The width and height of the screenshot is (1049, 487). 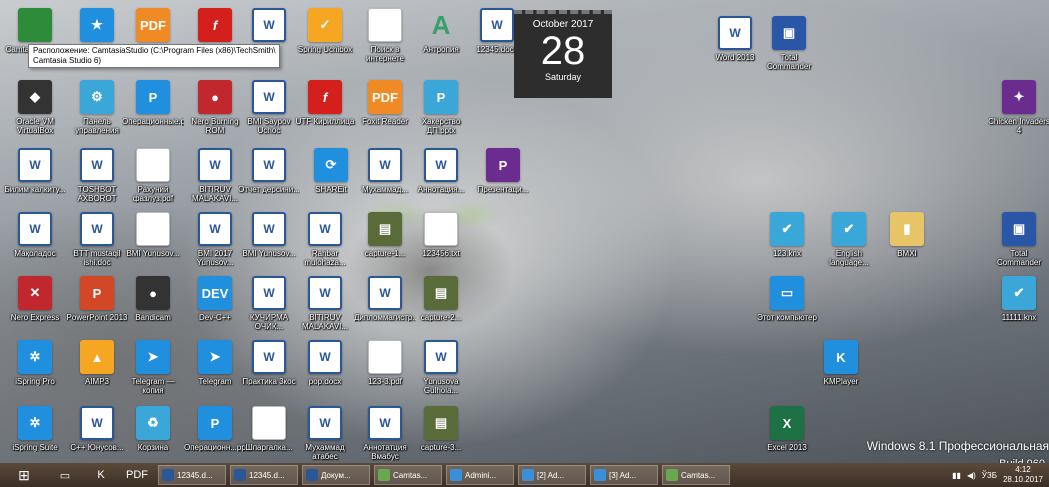 I want to click on desktop-icon: Поиск в интернете, so click(x=385, y=35).